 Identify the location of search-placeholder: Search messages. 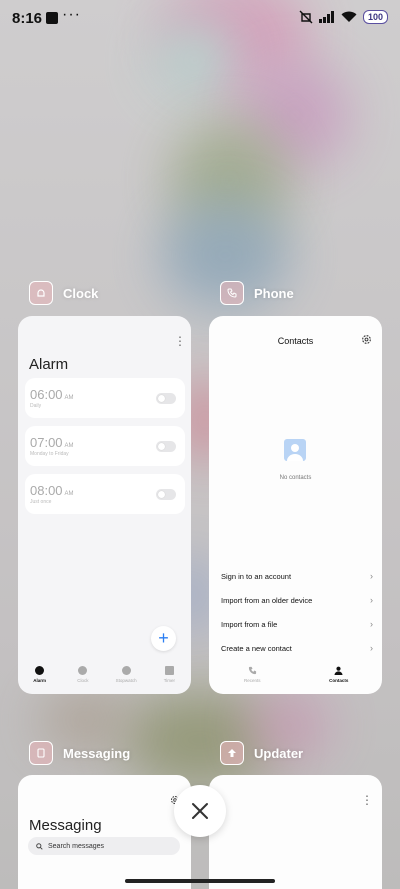
(76, 846).